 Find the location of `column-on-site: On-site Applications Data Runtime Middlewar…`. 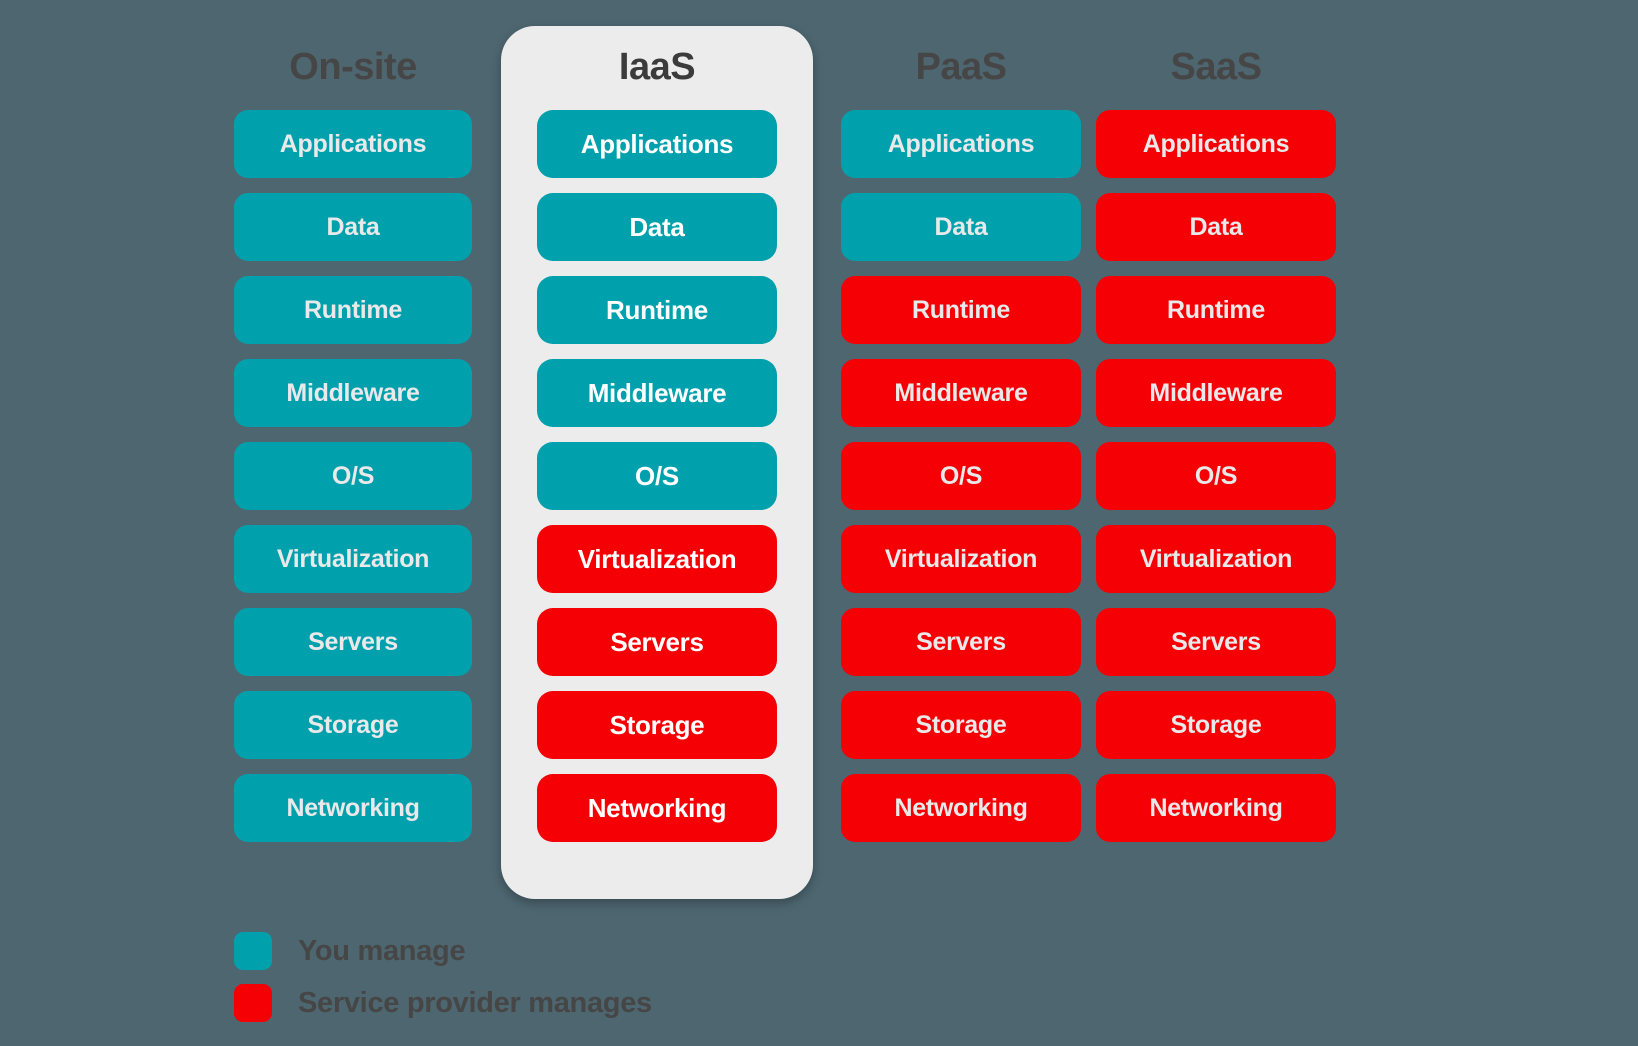

column-on-site: On-site Applications Data Runtime Middlewar… is located at coordinates (353, 439).